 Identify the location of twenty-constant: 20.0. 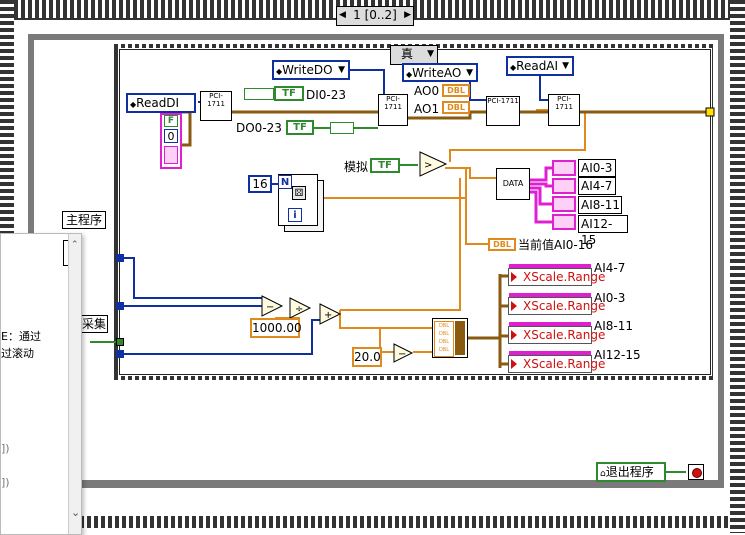
(367, 357).